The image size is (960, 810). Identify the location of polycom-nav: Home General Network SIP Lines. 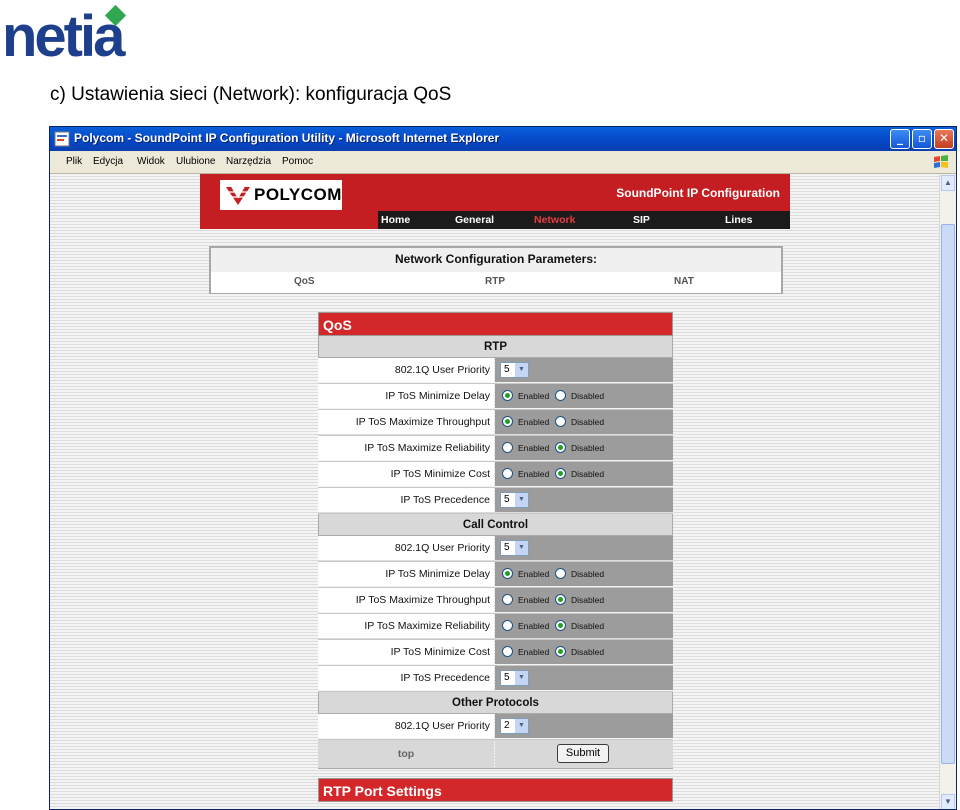
(584, 220).